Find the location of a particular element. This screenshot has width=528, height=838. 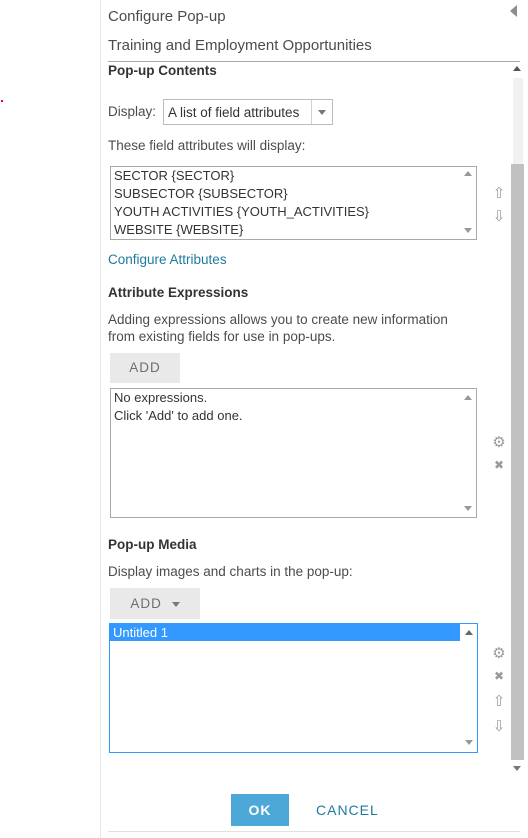

ok-button: OK is located at coordinates (260, 810).